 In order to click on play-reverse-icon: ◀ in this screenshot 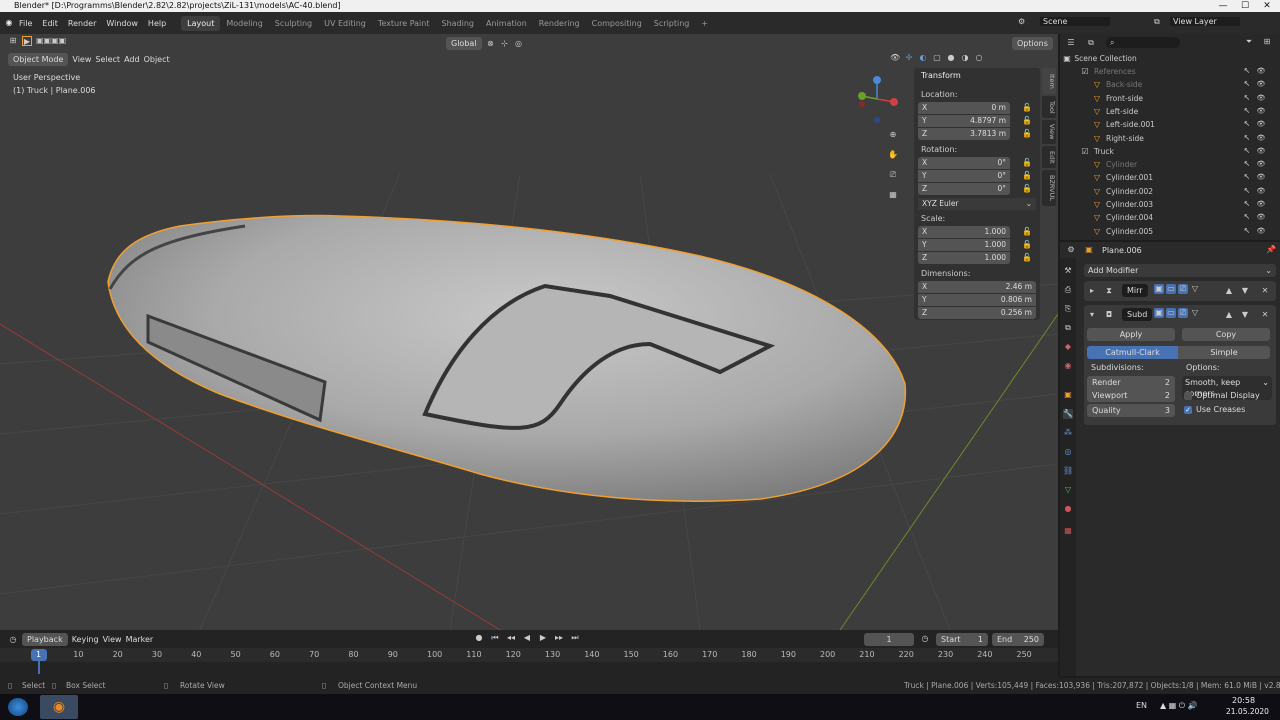, I will do `click(527, 638)`.